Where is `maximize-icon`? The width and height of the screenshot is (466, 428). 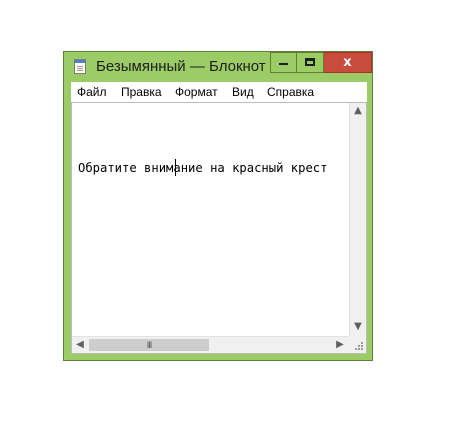
maximize-icon is located at coordinates (310, 62).